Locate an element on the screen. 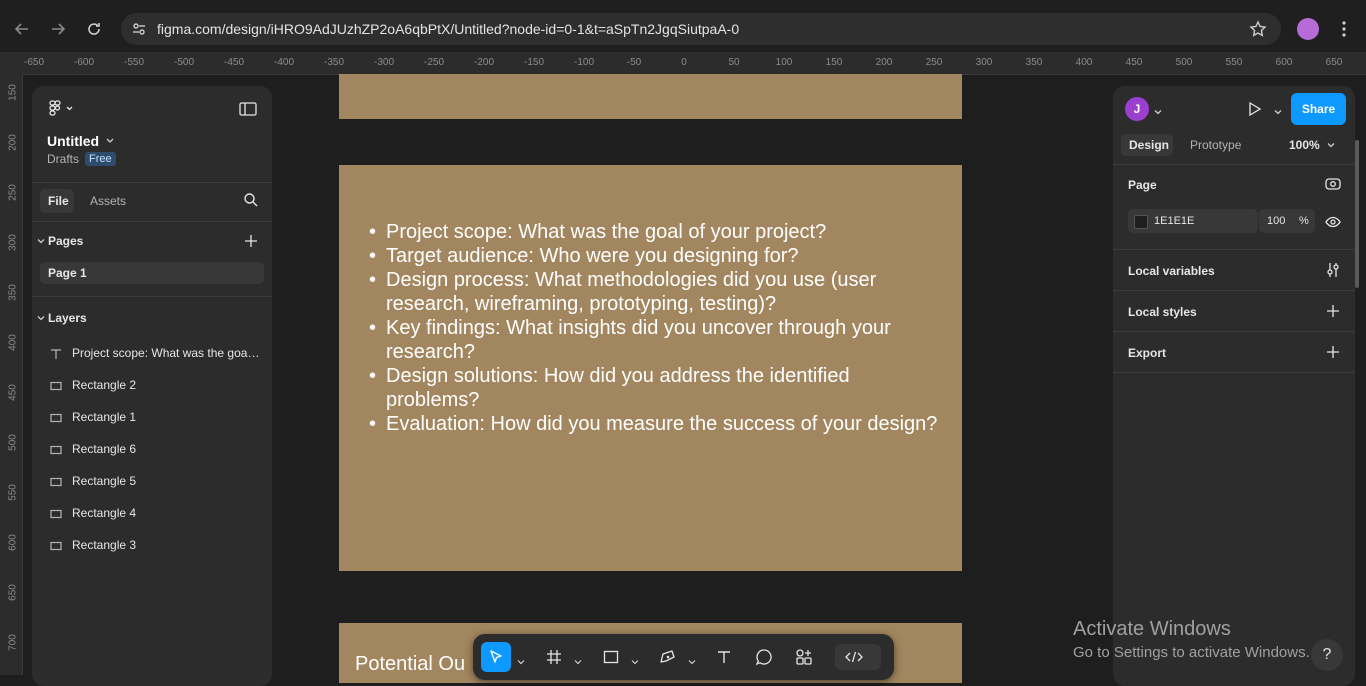 This screenshot has height=686, width=1366. file-name-menu: Untitled is located at coordinates (81, 141).